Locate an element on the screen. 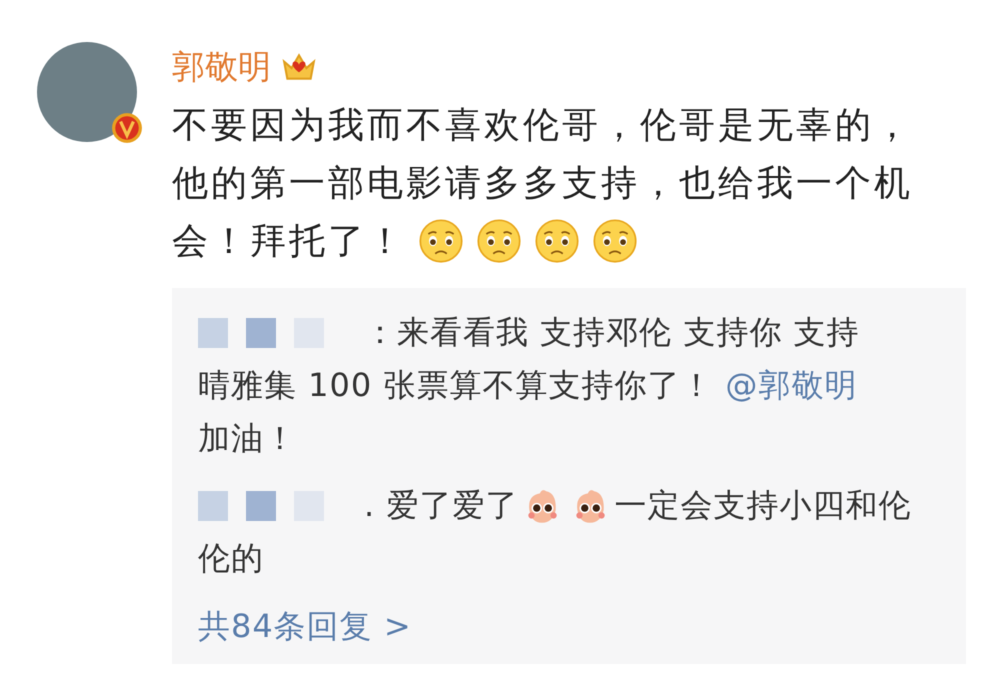 The image size is (1000, 690). reply-text: ：来看看我 支持邓伦 支持你 支持 is located at coordinates (612, 332).